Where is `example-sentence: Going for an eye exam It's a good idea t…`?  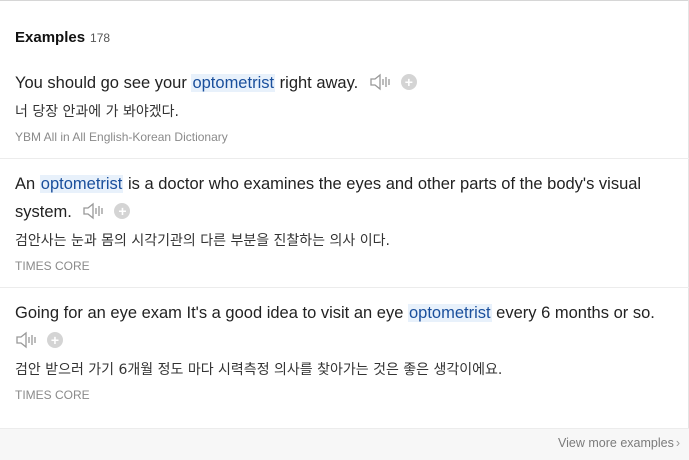
example-sentence: Going for an eye exam It's a good idea t… is located at coordinates (349, 328).